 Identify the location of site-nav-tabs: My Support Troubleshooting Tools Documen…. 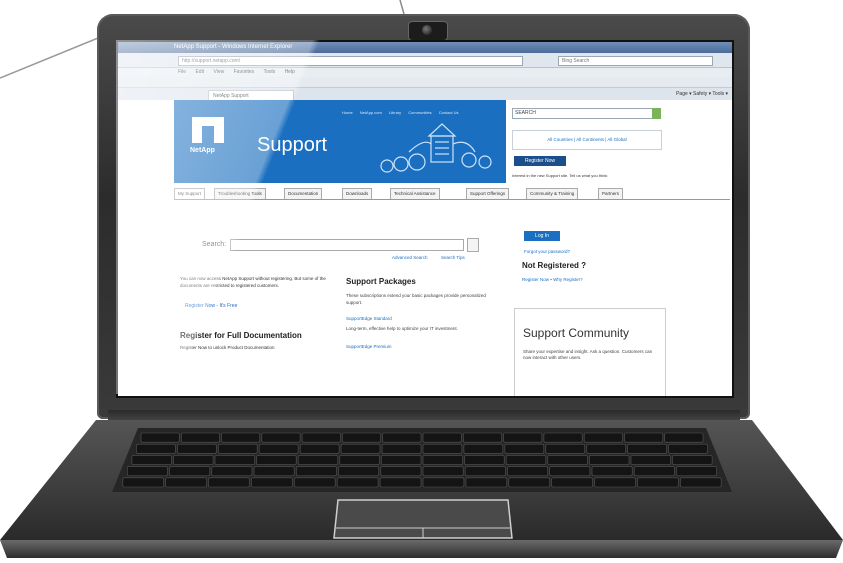
(452, 194).